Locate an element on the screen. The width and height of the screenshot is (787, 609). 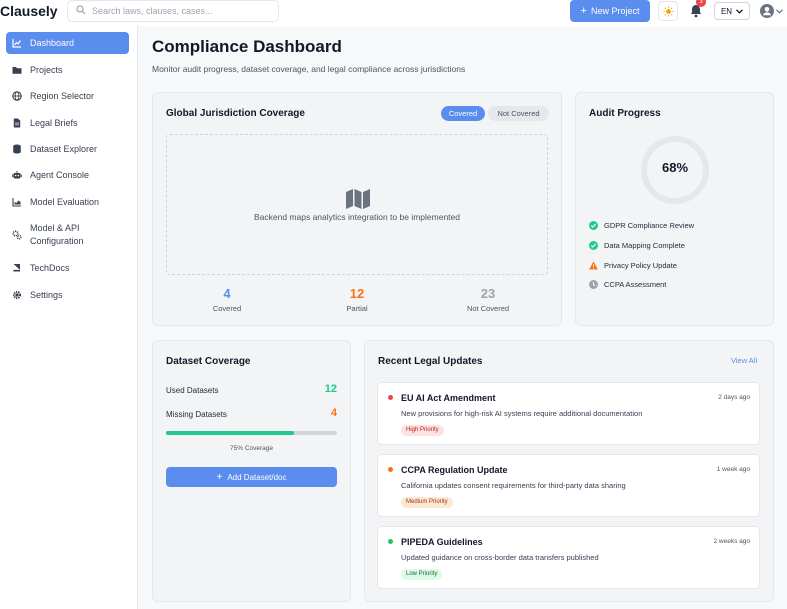
sidebar-item-label: Legal Briefs is located at coordinates (54, 123).